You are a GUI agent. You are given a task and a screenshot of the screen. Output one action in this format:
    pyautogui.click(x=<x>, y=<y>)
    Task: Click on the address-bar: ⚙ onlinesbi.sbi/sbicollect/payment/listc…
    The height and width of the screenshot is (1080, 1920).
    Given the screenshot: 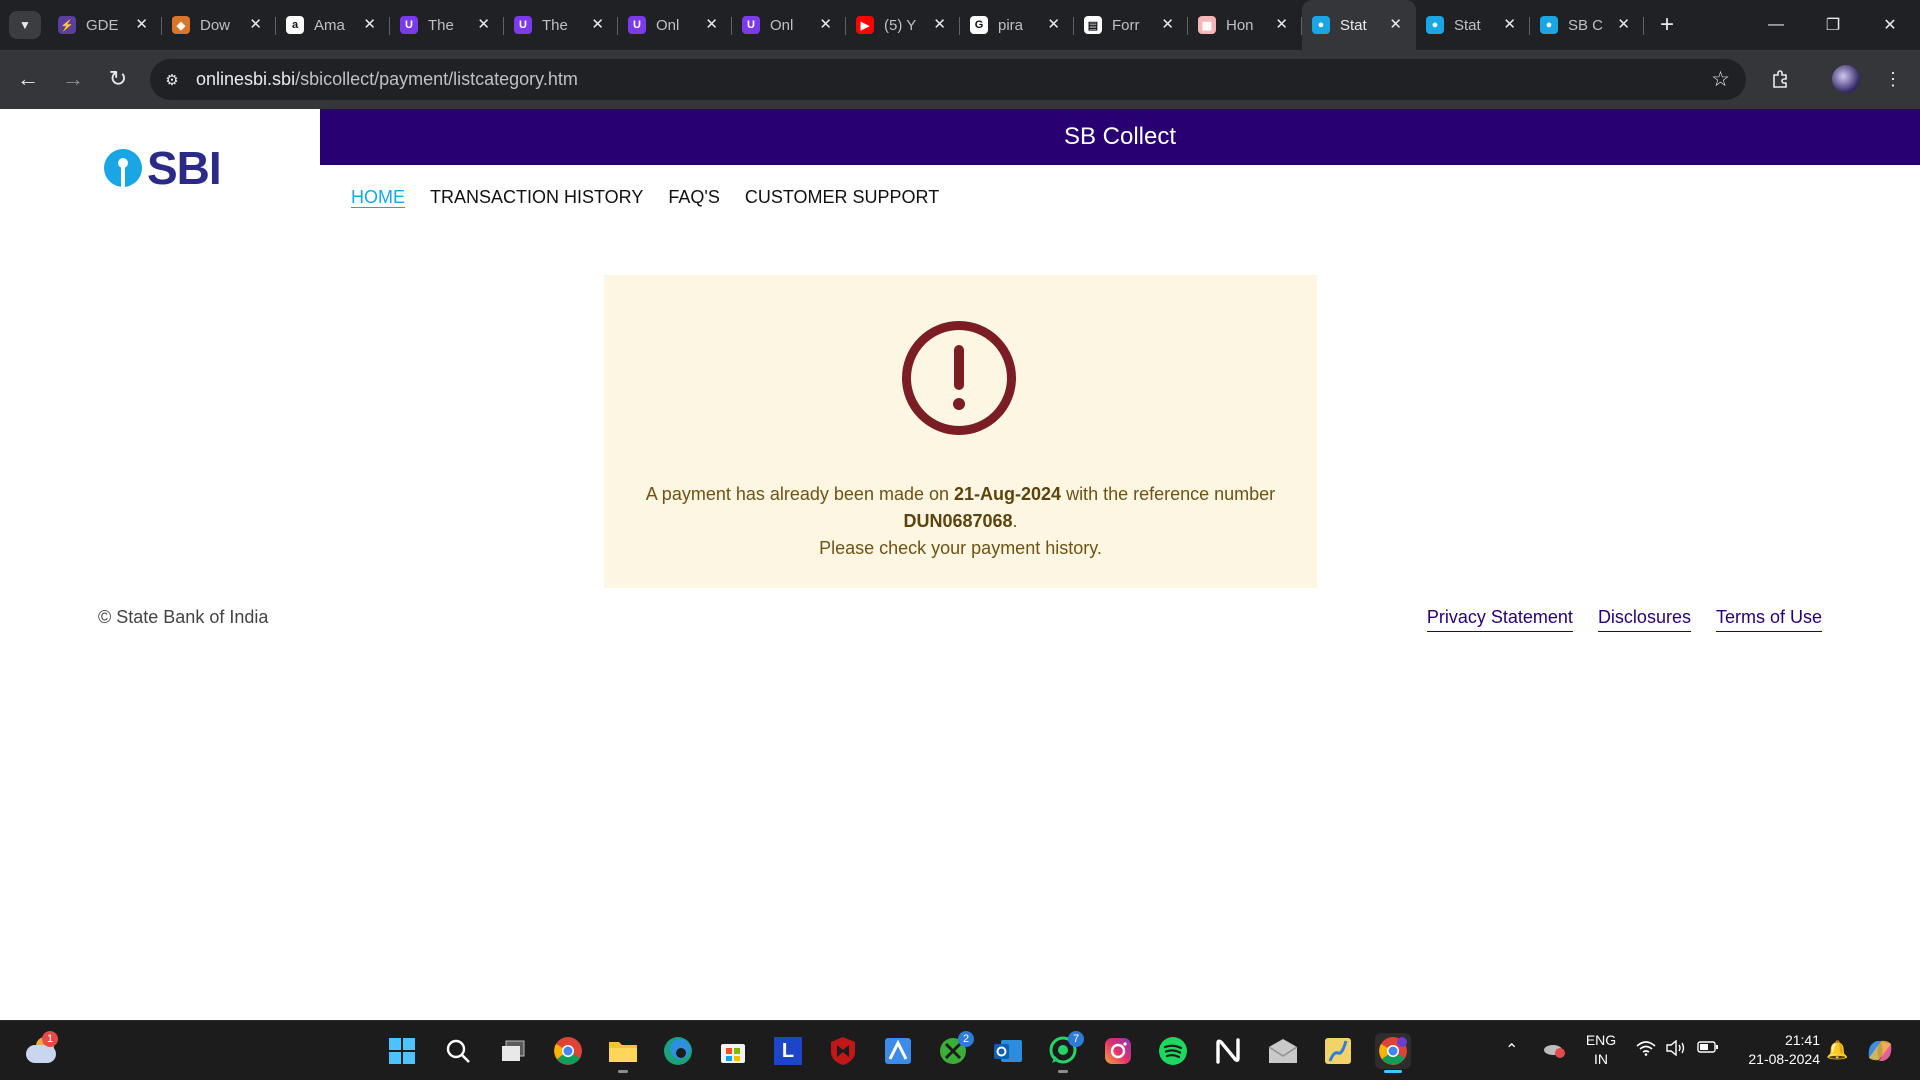 What is the action you would take?
    pyautogui.click(x=948, y=79)
    